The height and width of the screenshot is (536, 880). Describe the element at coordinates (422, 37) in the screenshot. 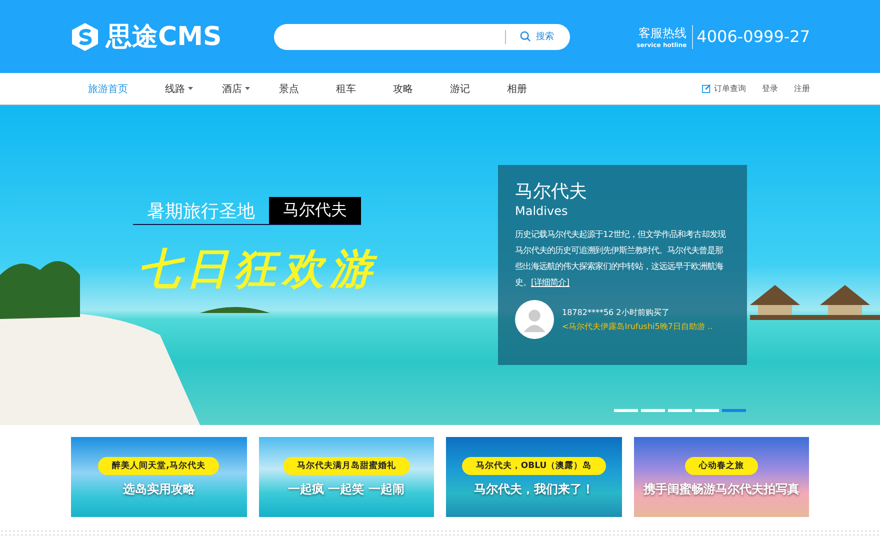

I see `search-field: 搜索` at that location.